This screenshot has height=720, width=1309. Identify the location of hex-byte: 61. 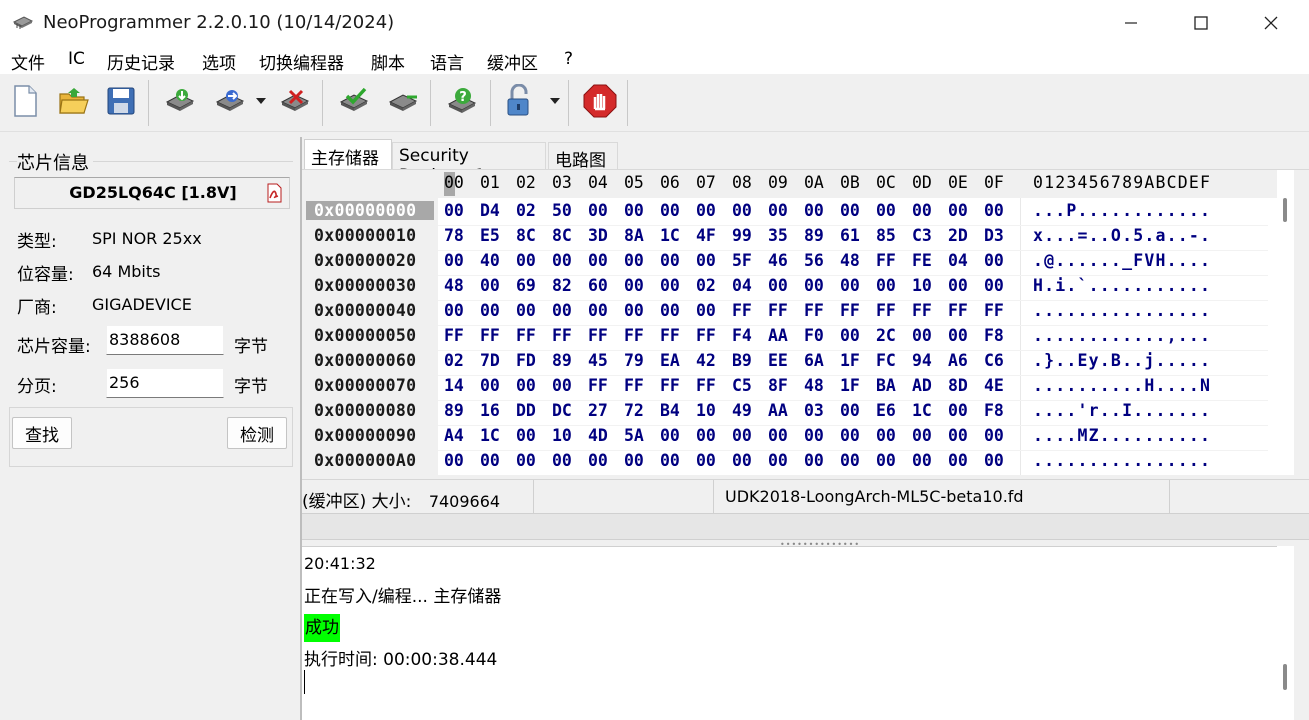
(850, 235).